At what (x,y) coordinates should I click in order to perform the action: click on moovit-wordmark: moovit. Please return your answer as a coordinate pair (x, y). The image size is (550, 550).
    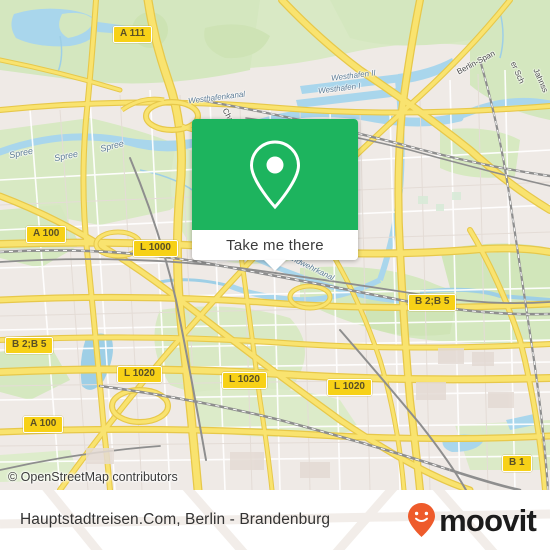
    Looking at the image, I should click on (488, 520).